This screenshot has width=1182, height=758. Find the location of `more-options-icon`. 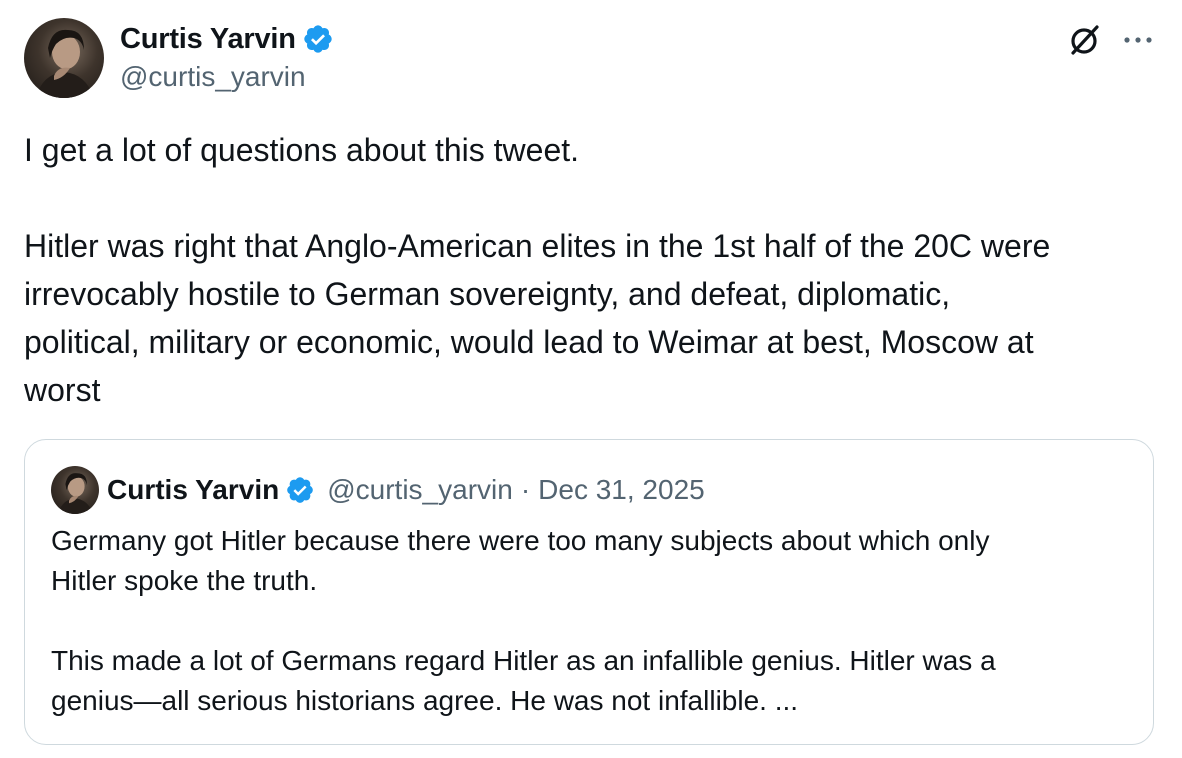

more-options-icon is located at coordinates (1138, 40).